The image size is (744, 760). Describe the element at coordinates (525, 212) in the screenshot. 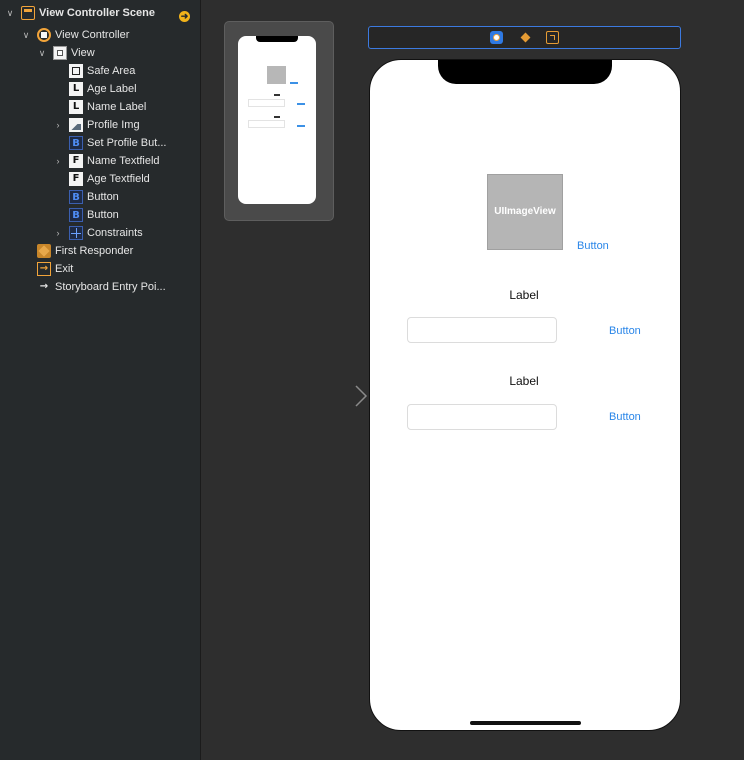

I see `profile-image-view: UIImageView` at that location.